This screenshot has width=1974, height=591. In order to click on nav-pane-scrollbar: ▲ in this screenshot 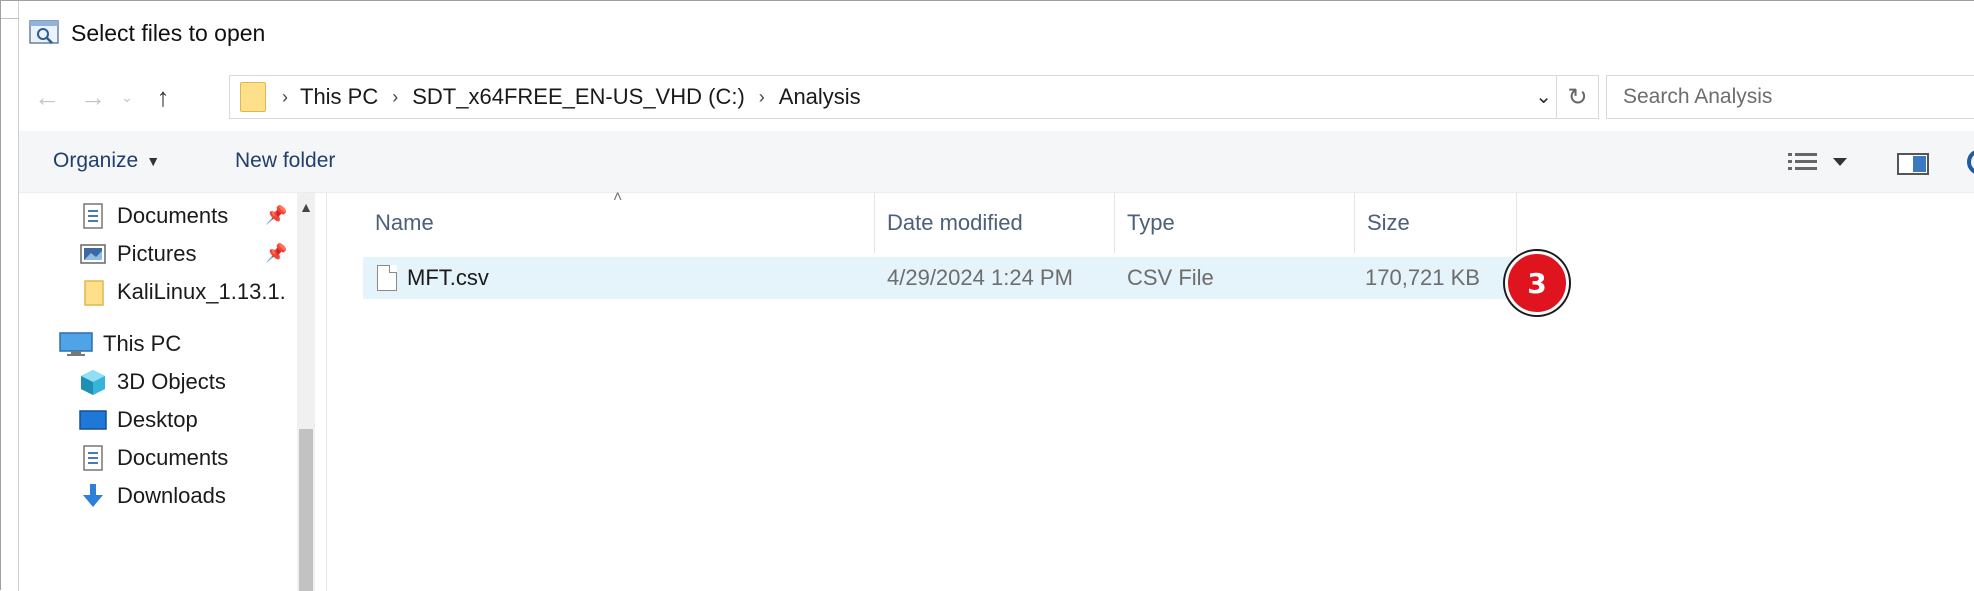, I will do `click(306, 392)`.